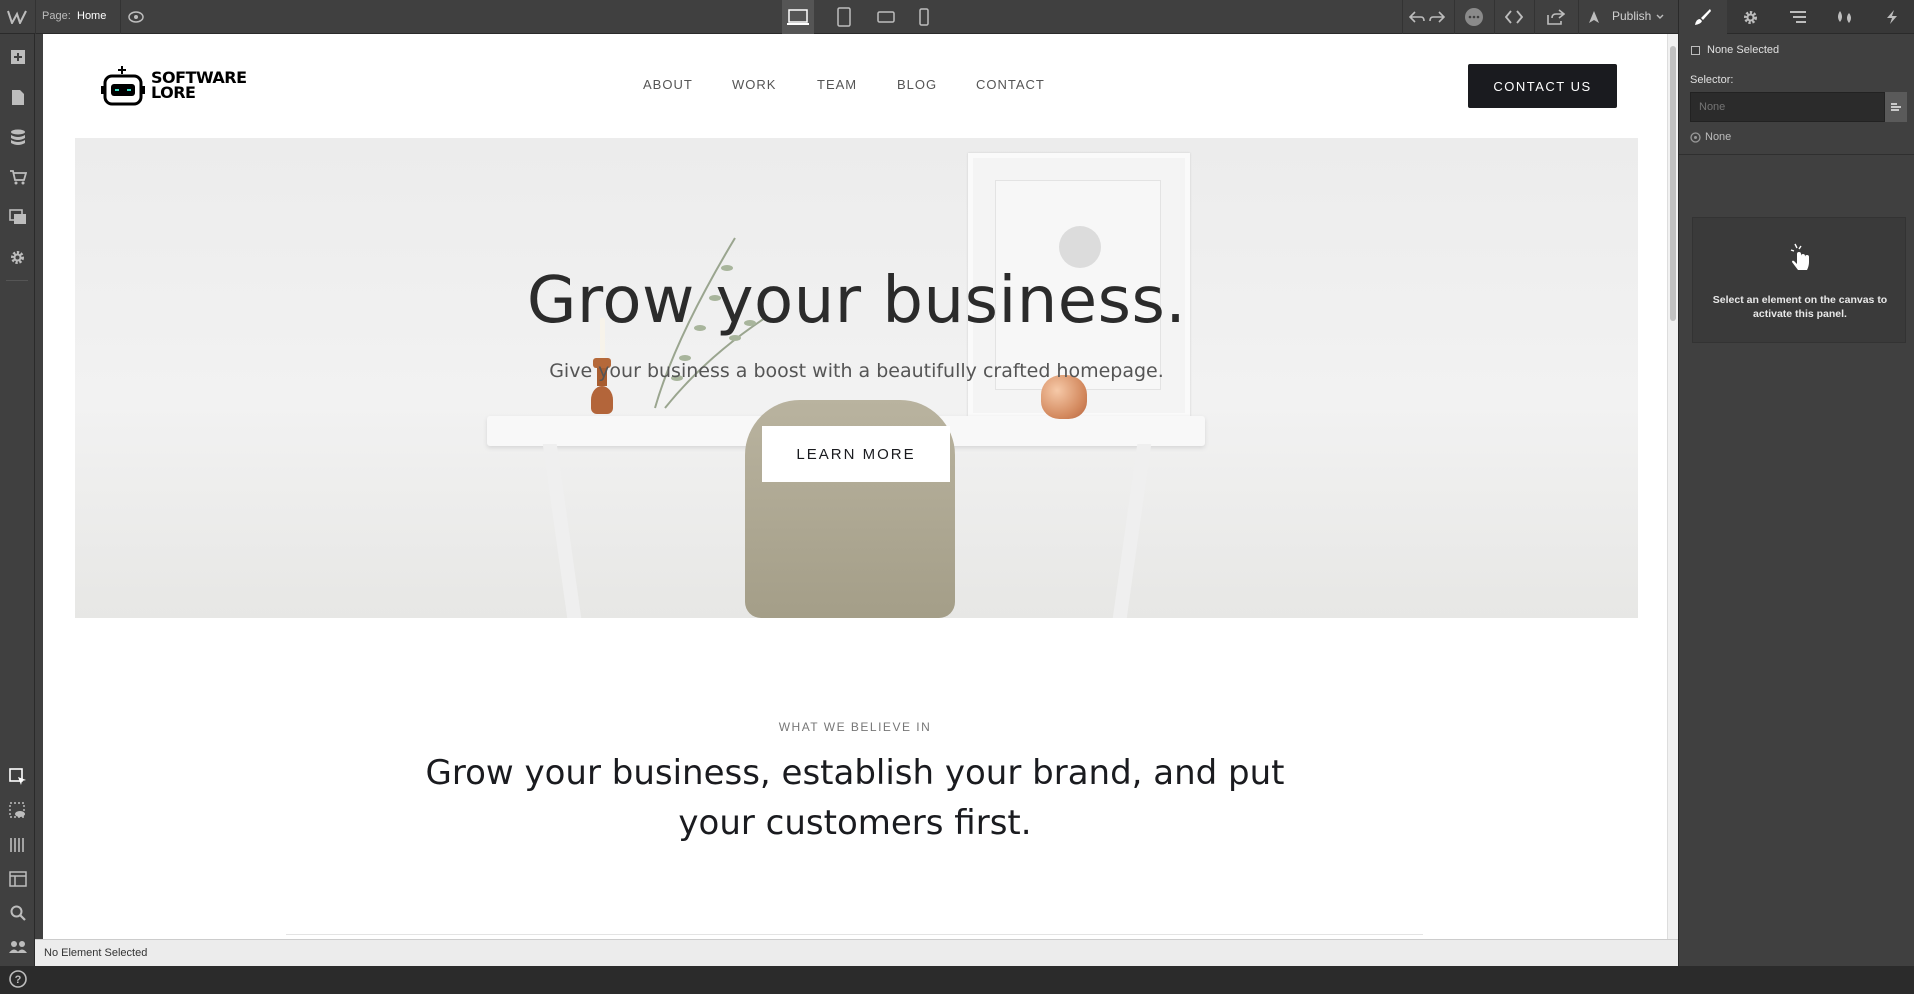 The height and width of the screenshot is (994, 1914). What do you see at coordinates (1787, 107) in the screenshot?
I see `selector-input` at bounding box center [1787, 107].